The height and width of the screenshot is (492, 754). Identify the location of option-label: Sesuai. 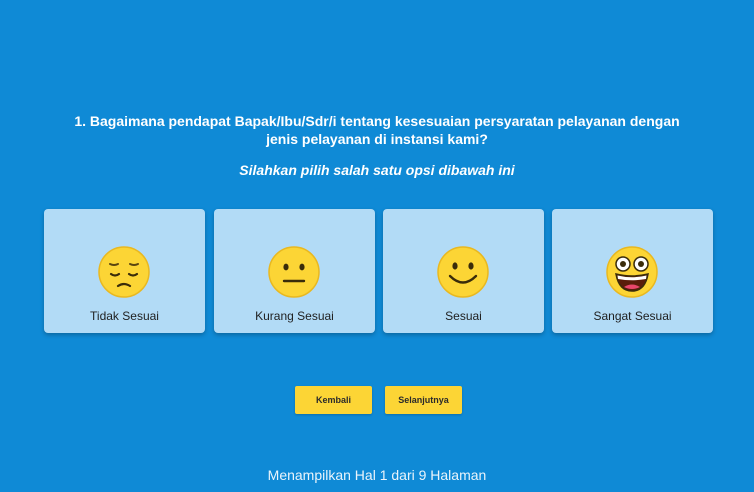
(463, 316).